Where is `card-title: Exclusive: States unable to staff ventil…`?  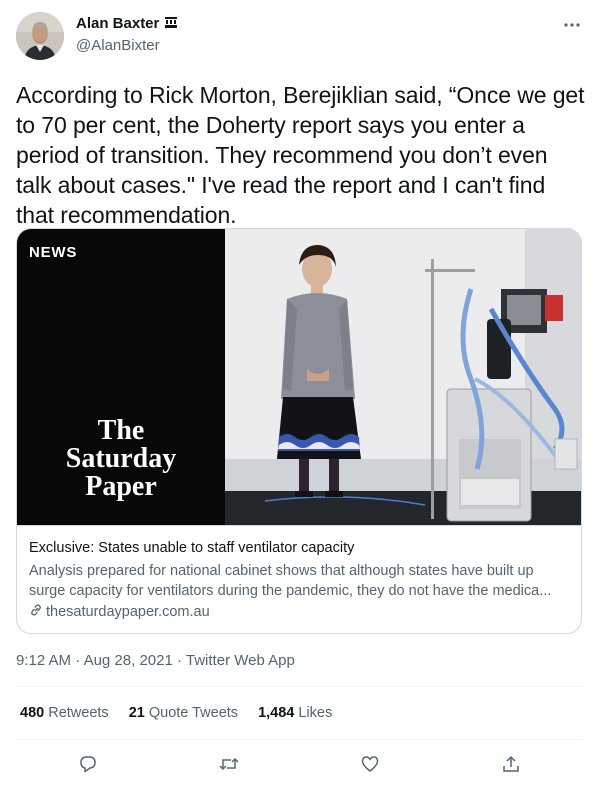
card-title: Exclusive: States unable to staff ventil… is located at coordinates (191, 548).